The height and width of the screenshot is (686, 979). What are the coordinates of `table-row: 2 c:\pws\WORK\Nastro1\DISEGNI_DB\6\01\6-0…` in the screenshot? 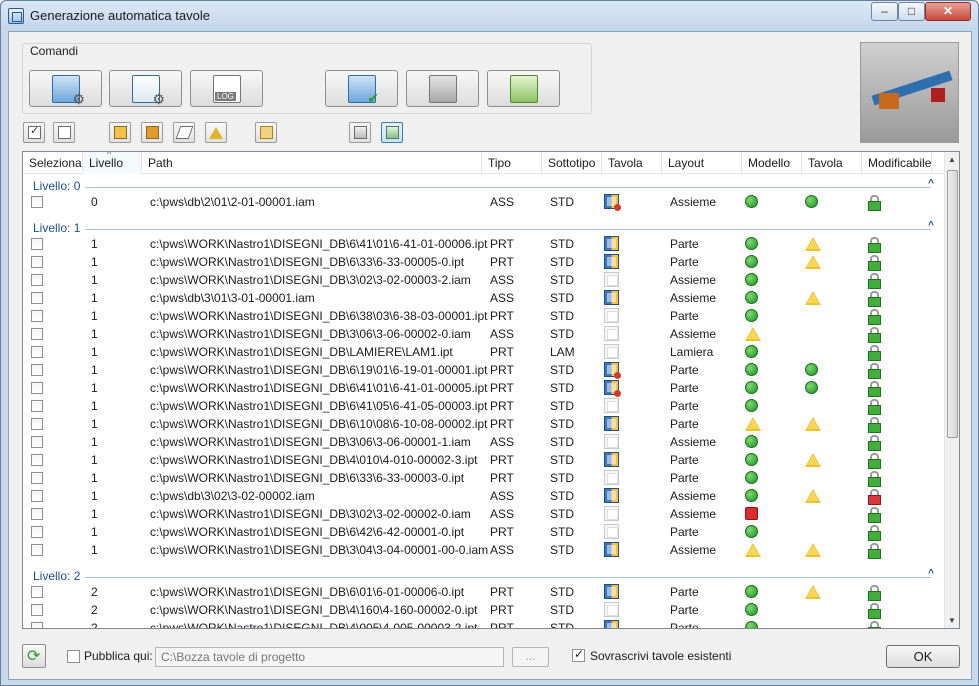 It's located at (484, 592).